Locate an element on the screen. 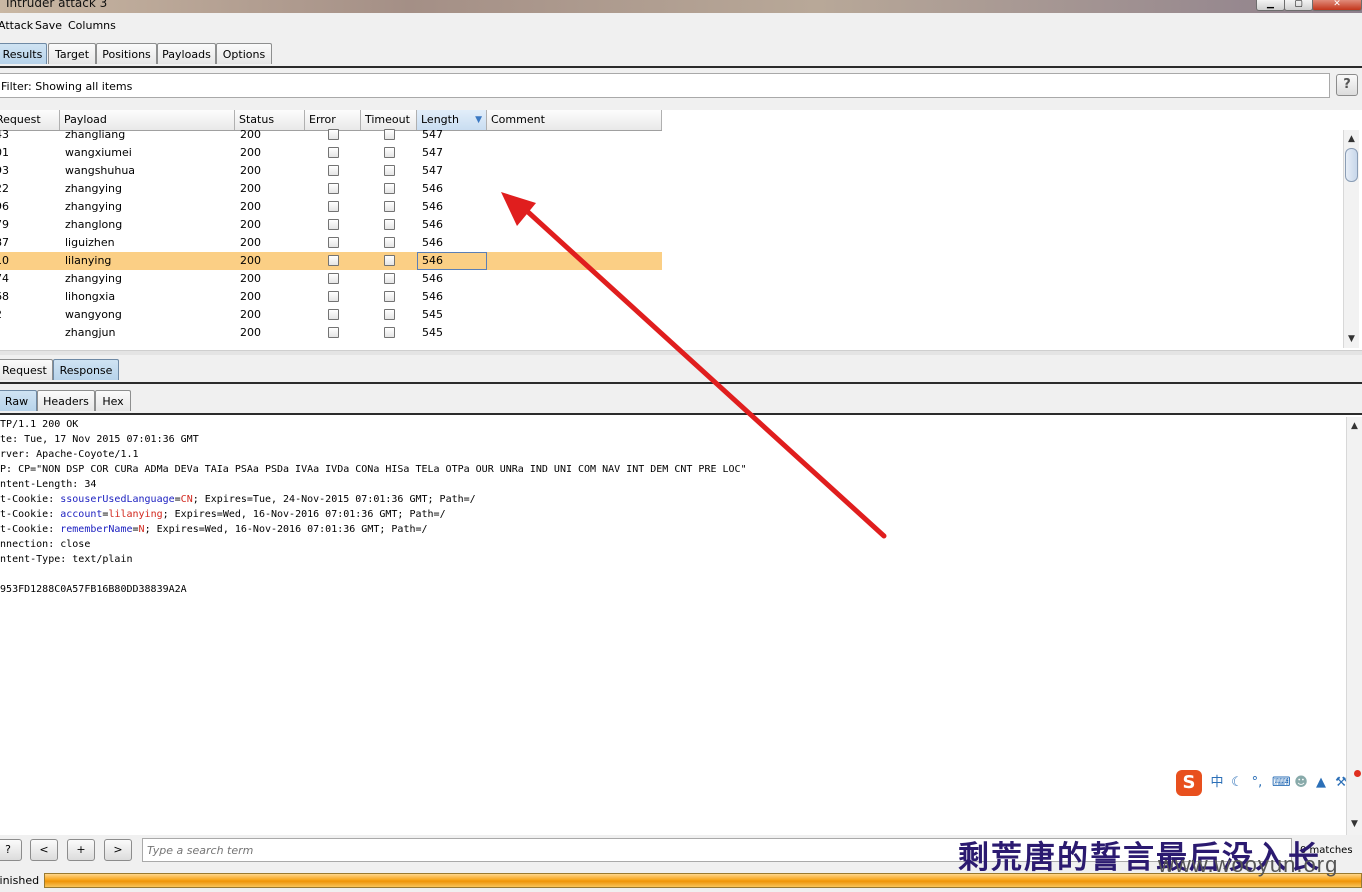 The width and height of the screenshot is (1362, 892). maximize-button: ▢ is located at coordinates (1298, 5).